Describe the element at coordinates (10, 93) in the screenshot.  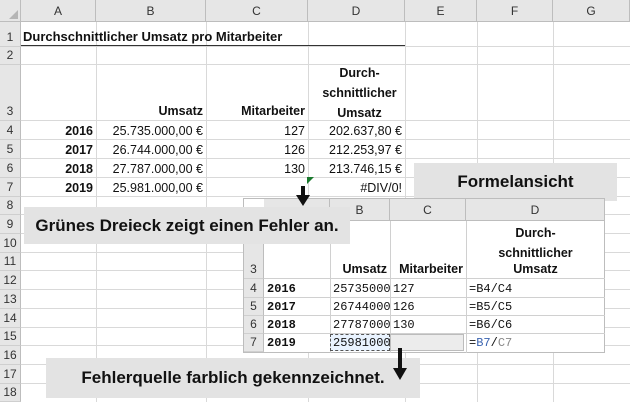
I see `row-header-3: 3` at that location.